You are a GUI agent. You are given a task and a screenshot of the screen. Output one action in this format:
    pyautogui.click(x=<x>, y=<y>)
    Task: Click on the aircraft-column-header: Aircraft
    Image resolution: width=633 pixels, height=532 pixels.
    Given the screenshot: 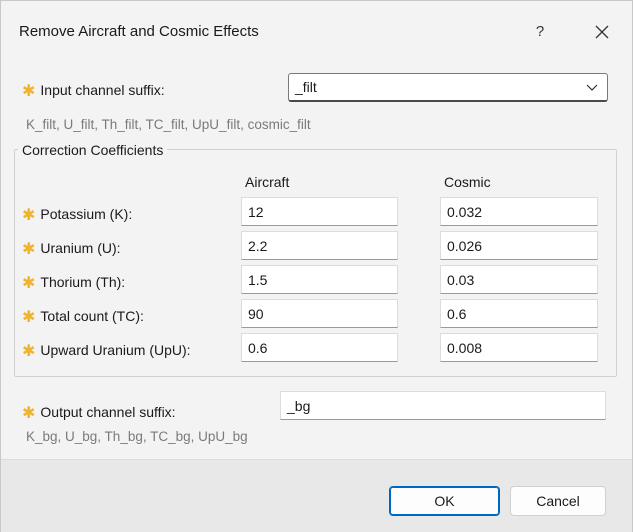 What is the action you would take?
    pyautogui.click(x=267, y=182)
    